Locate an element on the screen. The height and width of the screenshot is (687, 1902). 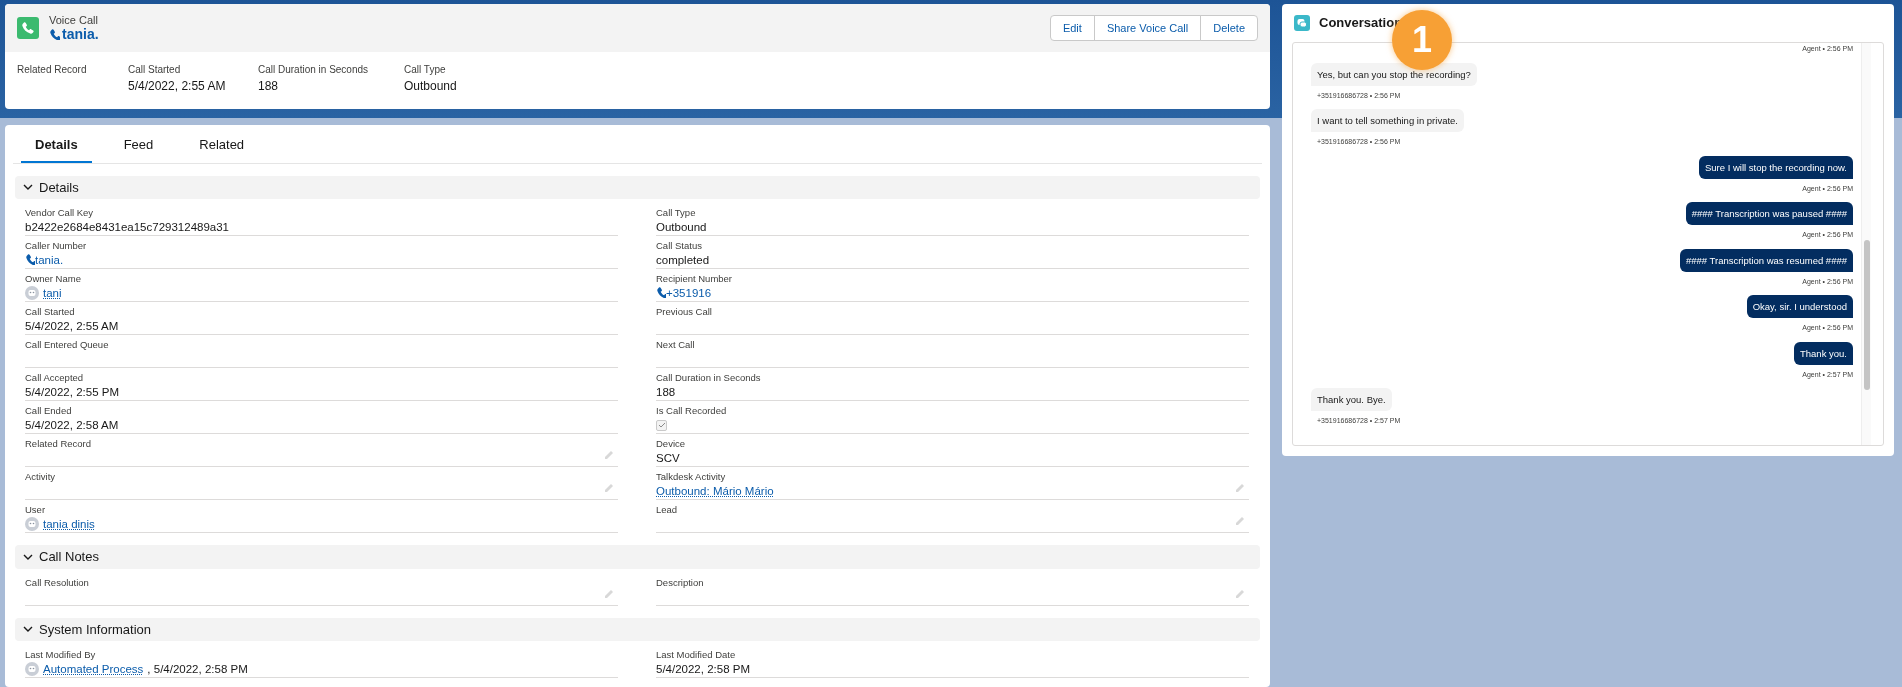
section-header: Call Notes is located at coordinates (637, 557).